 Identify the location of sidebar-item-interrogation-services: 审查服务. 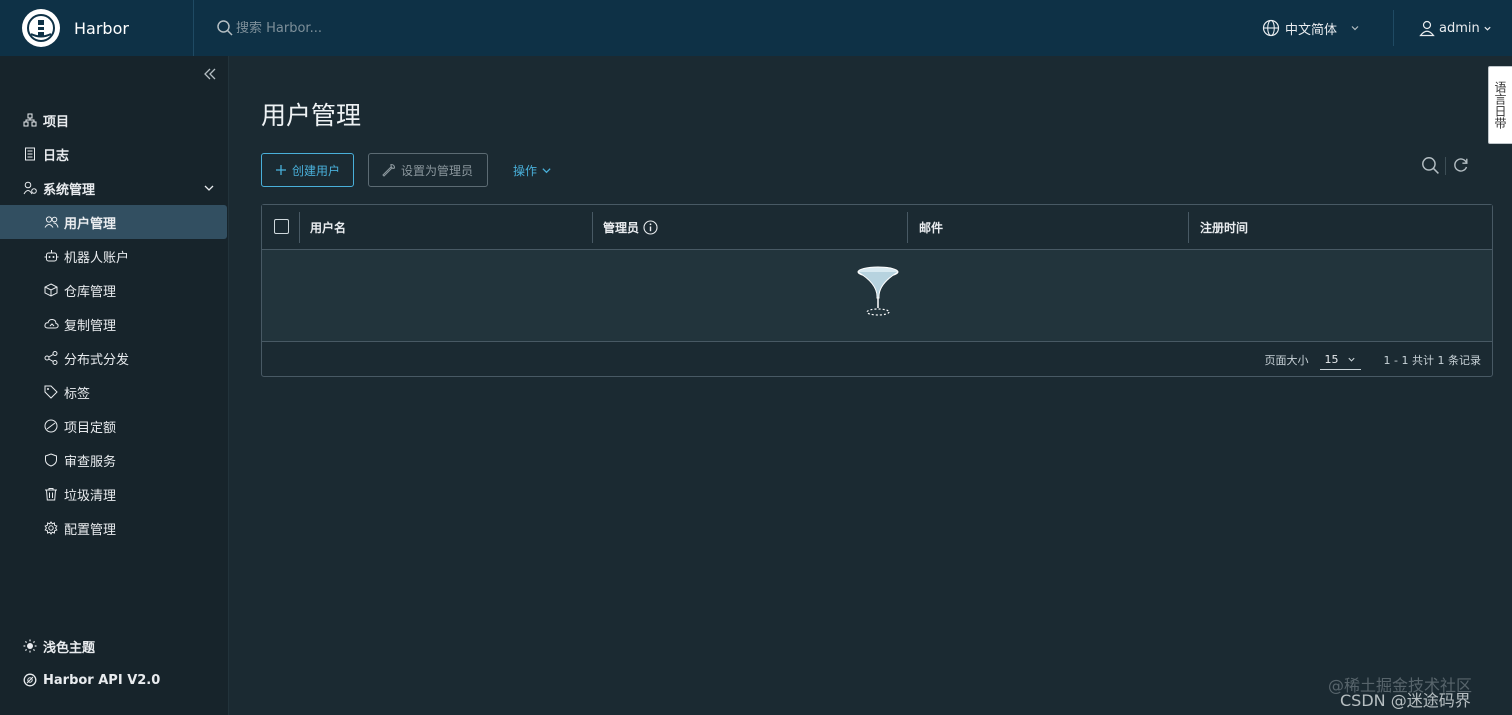
(113, 460).